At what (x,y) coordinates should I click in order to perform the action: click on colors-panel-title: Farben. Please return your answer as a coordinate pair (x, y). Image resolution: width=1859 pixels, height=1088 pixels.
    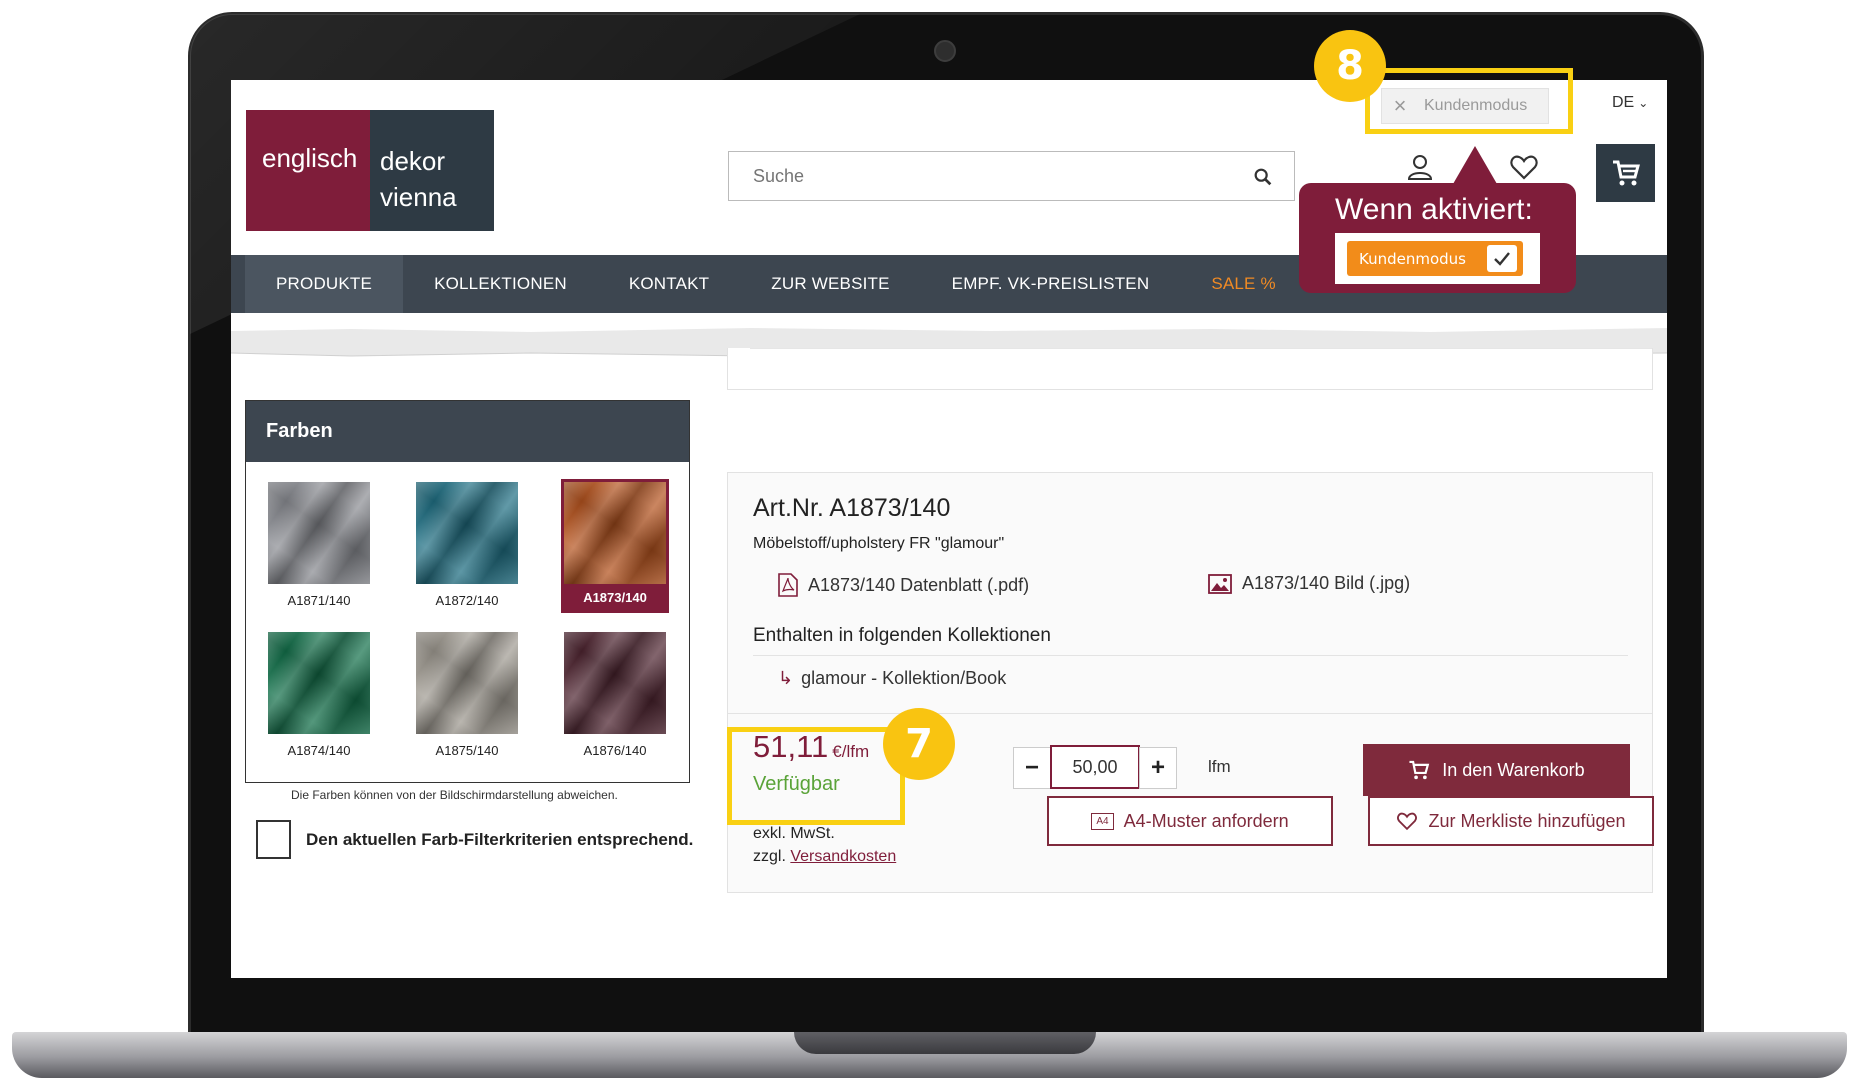
    Looking at the image, I should click on (467, 431).